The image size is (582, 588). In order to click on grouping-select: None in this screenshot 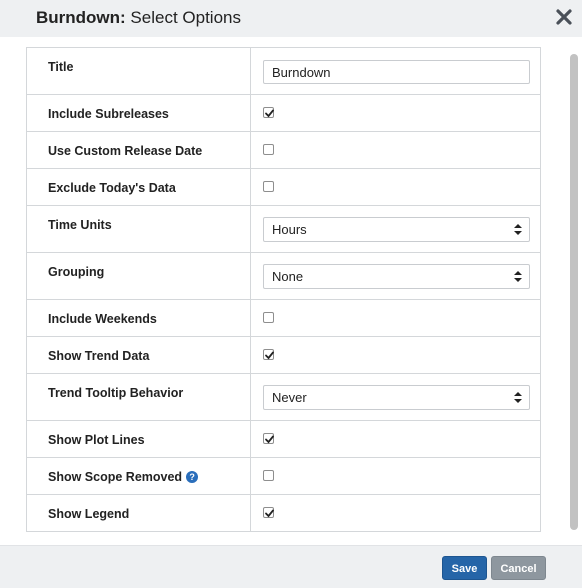, I will do `click(396, 276)`.